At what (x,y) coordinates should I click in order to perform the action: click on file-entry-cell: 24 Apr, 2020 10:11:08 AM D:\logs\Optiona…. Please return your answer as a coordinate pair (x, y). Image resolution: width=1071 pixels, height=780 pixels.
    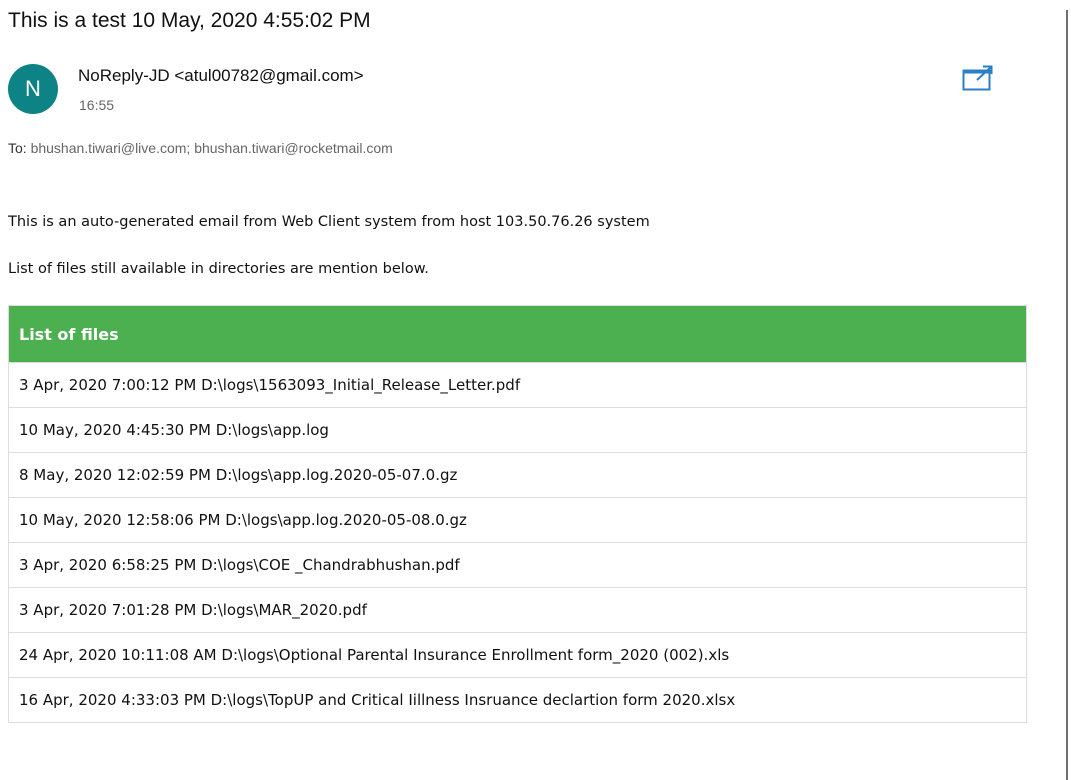
    Looking at the image, I should click on (517, 655).